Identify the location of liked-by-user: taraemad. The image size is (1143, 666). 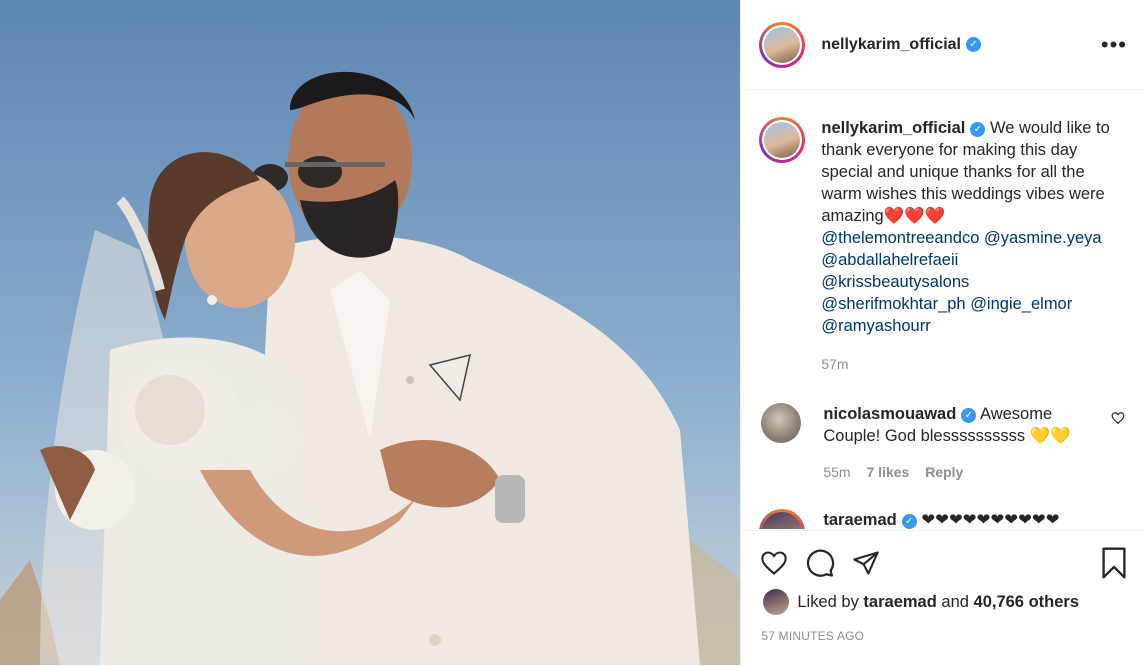
(899, 602).